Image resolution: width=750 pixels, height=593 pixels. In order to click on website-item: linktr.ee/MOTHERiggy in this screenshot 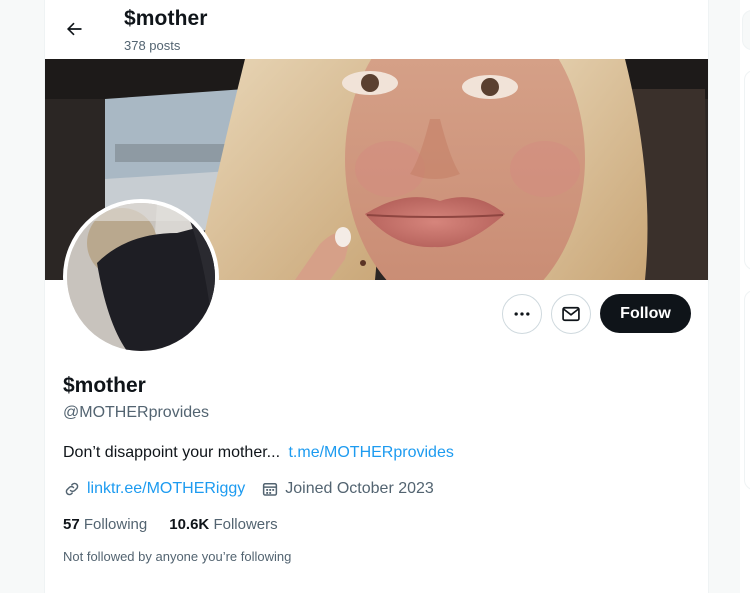, I will do `click(154, 489)`.